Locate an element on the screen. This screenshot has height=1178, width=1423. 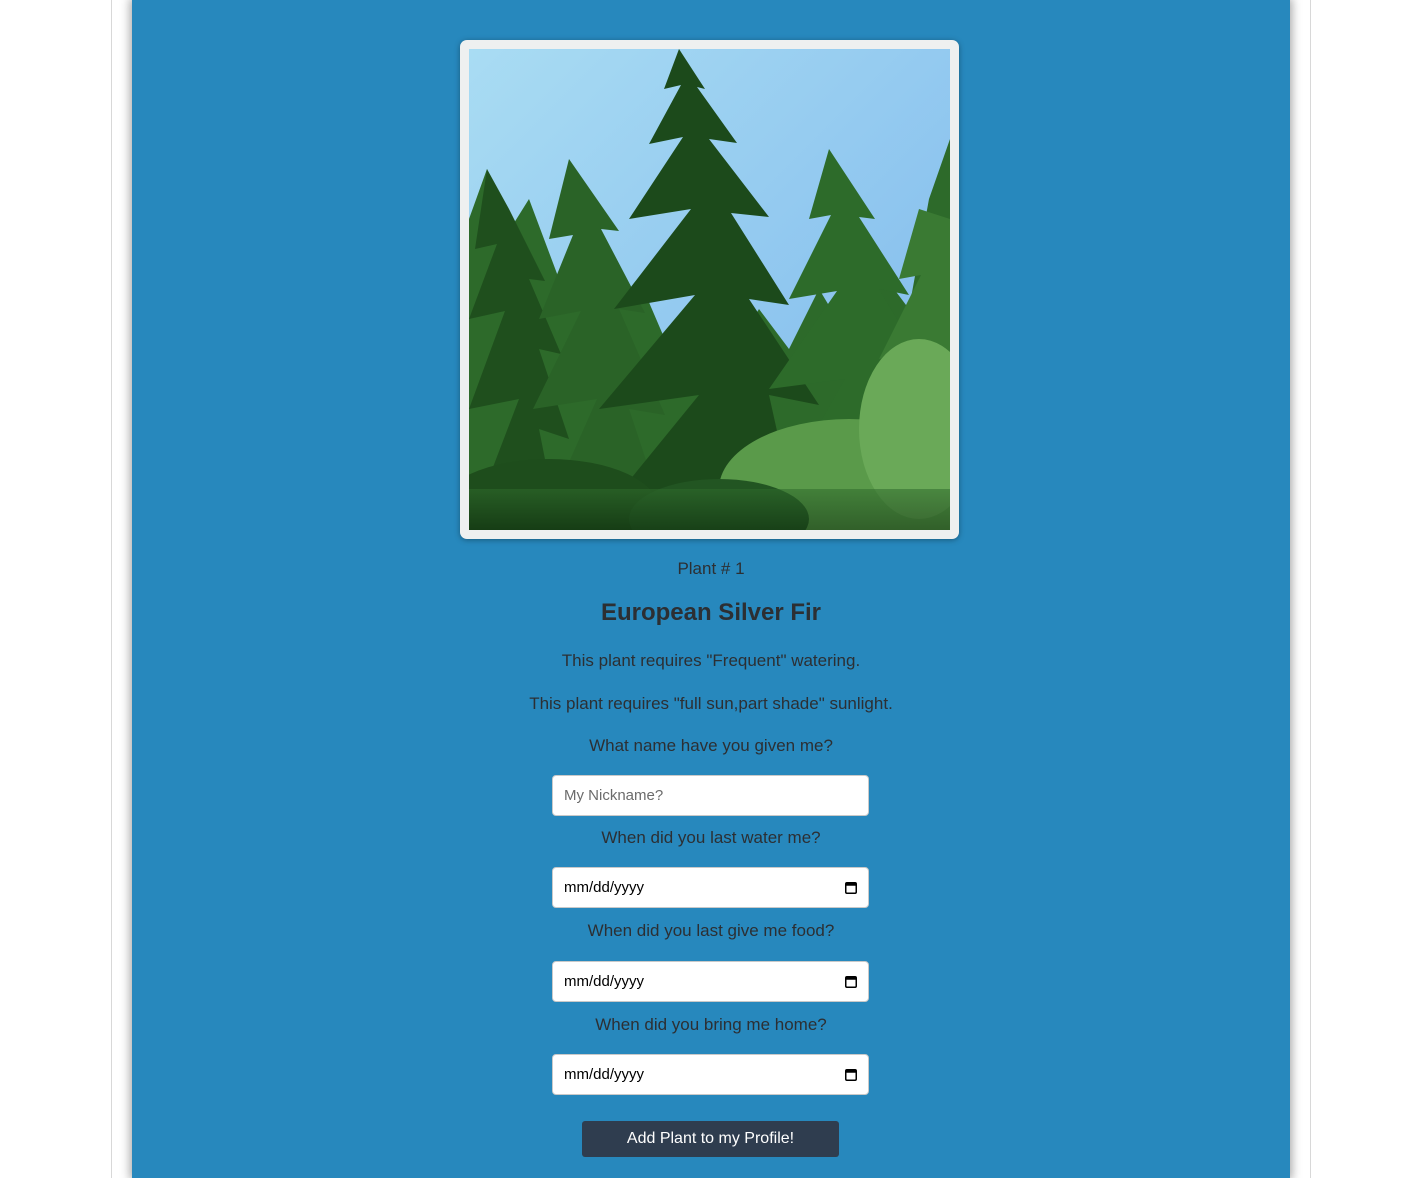
last-watered-date-value: mm/dd/yyyy is located at coordinates (604, 887).